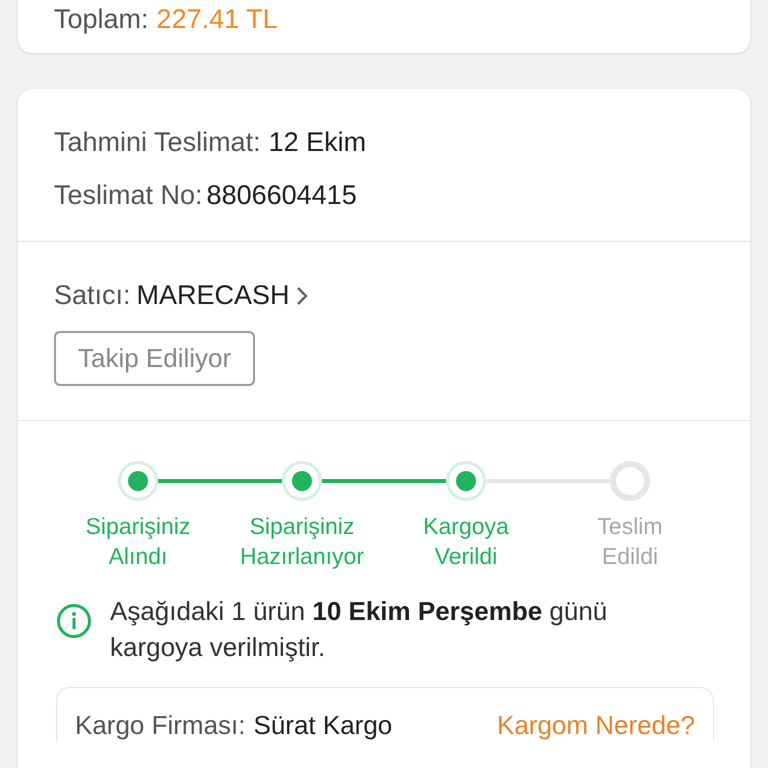 The width and height of the screenshot is (768, 768). What do you see at coordinates (596, 725) in the screenshot?
I see `where-is-my-cargo-link: Kargom Nerede?` at bounding box center [596, 725].